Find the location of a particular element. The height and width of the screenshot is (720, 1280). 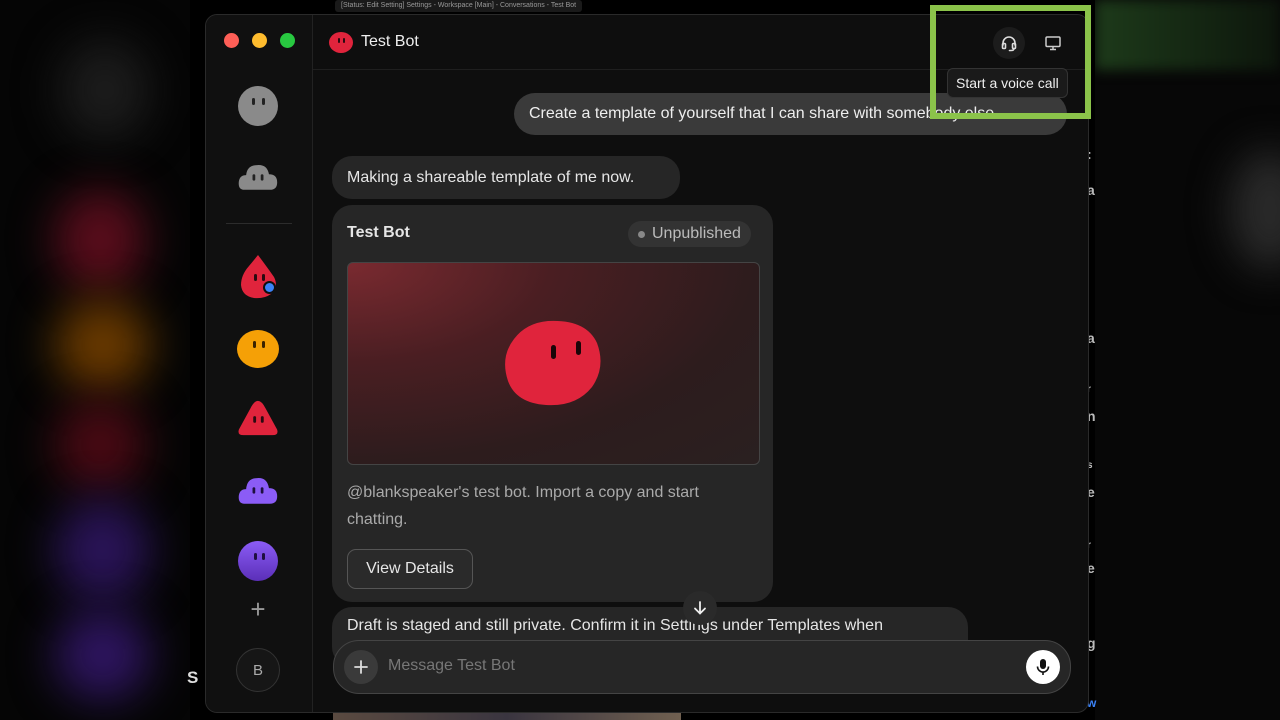

screen-share-button is located at coordinates (1053, 43).